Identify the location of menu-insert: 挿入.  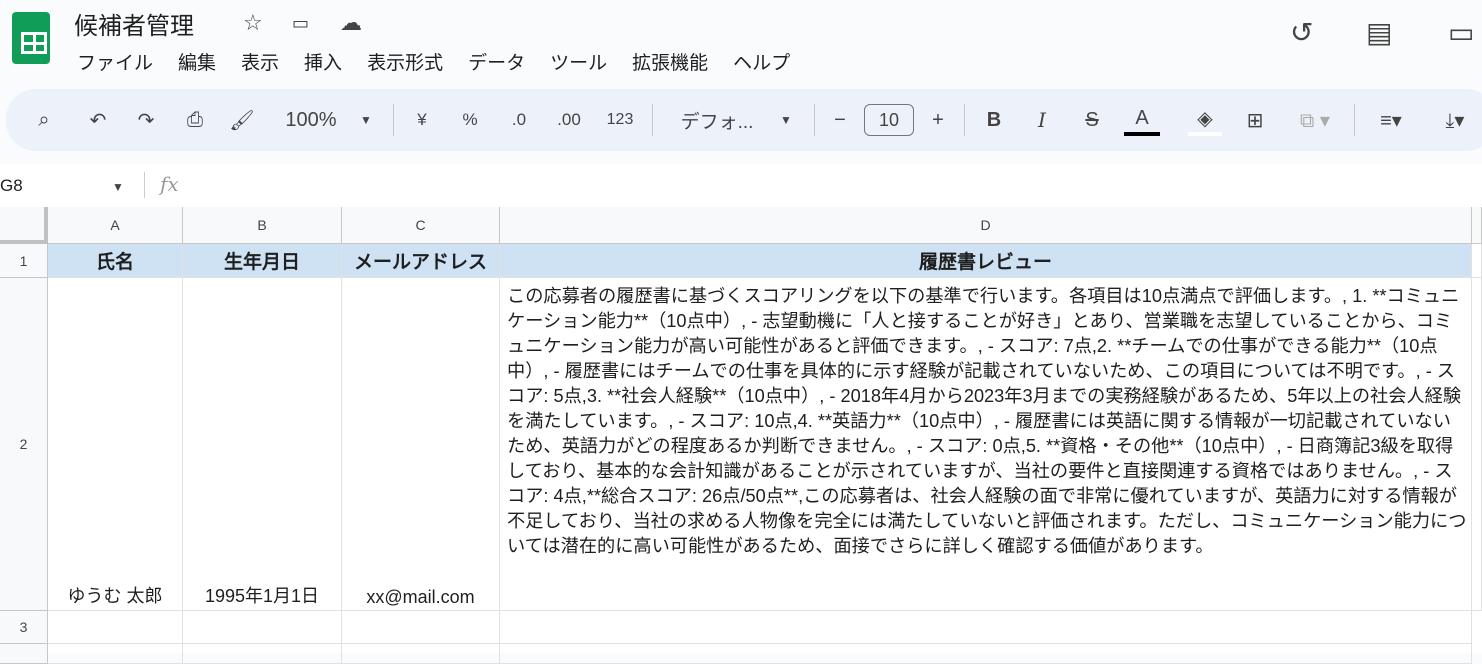
(323, 61).